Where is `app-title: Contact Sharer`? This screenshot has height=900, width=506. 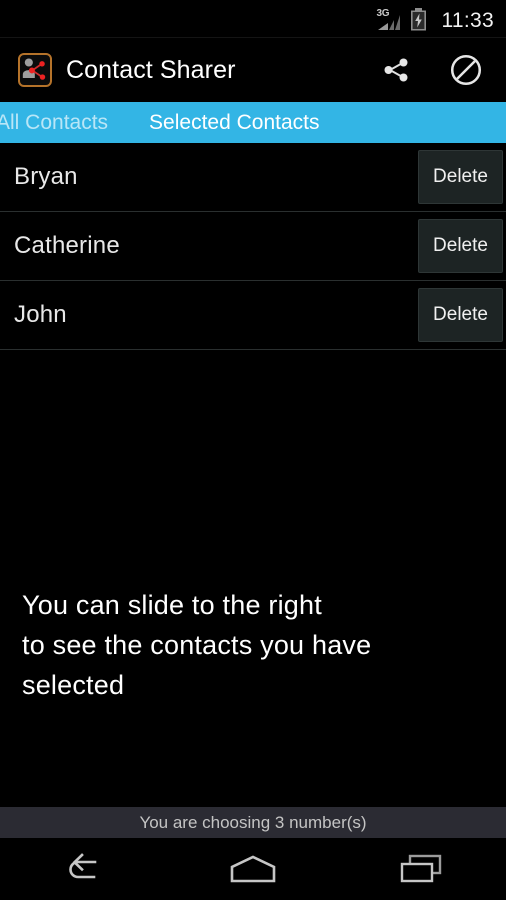 app-title: Contact Sharer is located at coordinates (151, 69).